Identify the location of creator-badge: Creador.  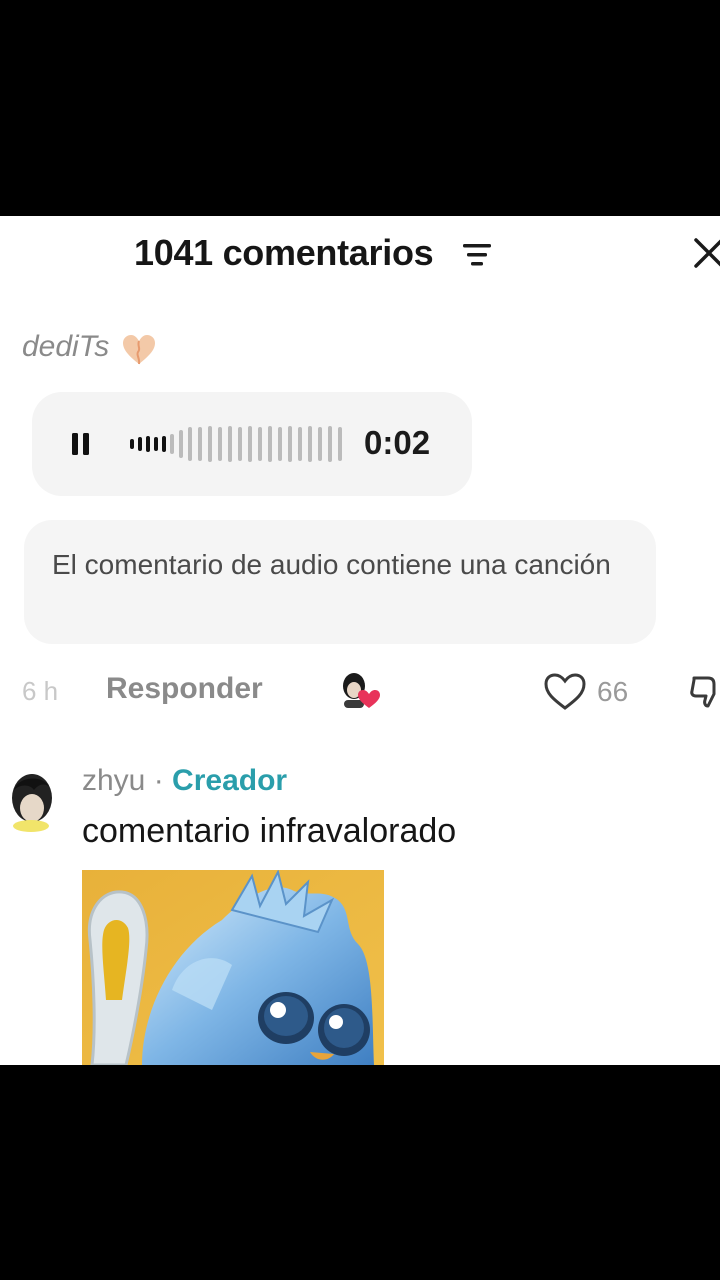
(230, 780).